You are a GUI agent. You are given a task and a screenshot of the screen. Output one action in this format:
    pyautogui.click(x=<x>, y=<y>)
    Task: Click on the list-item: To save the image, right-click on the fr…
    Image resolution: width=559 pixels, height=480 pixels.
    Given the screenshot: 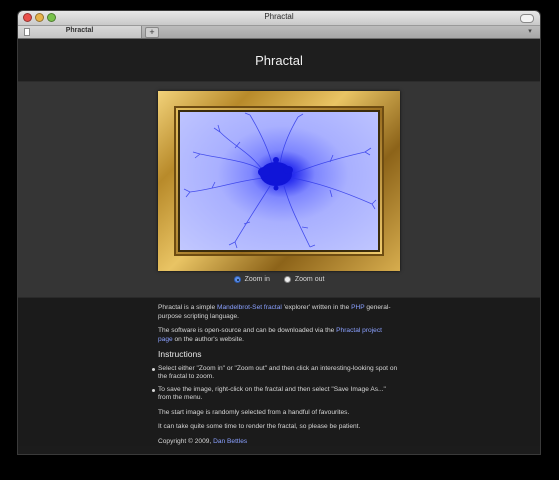 What is the action you would take?
    pyautogui.click(x=275, y=394)
    